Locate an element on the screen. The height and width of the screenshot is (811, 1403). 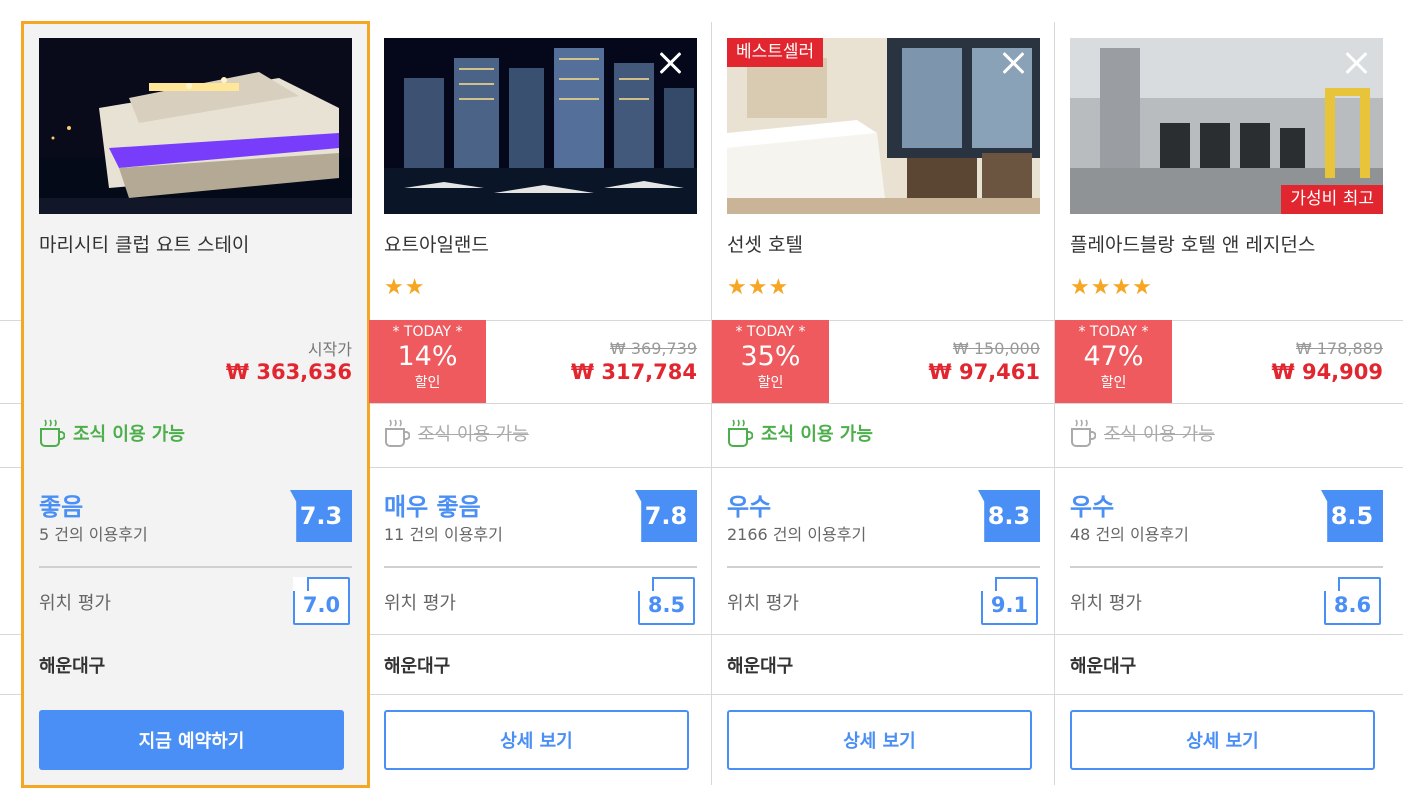
rating-word: 매우 좋음 is located at coordinates (432, 507).